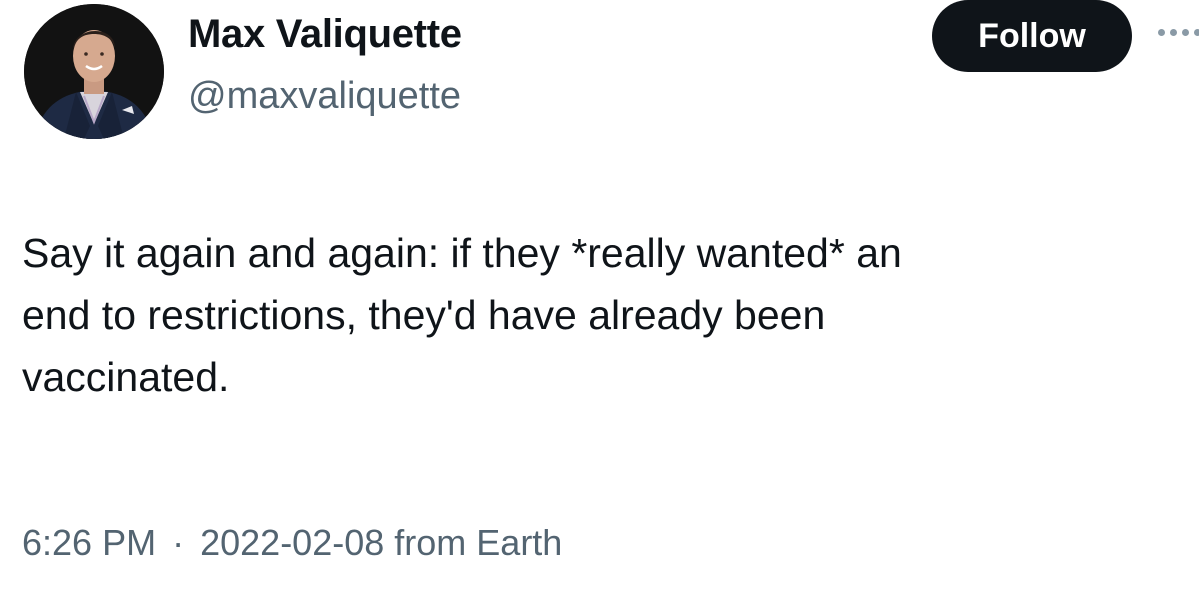 This screenshot has height=595, width=1199. What do you see at coordinates (478, 542) in the screenshot?
I see `tweet-source: from Earth` at bounding box center [478, 542].